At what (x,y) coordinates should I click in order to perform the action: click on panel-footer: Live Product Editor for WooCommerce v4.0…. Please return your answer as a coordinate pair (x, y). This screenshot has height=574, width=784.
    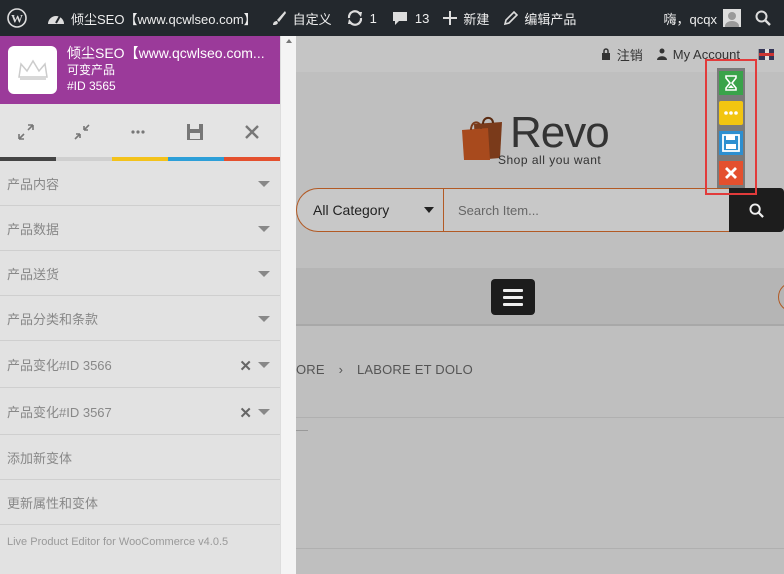
    Looking at the image, I should click on (118, 542).